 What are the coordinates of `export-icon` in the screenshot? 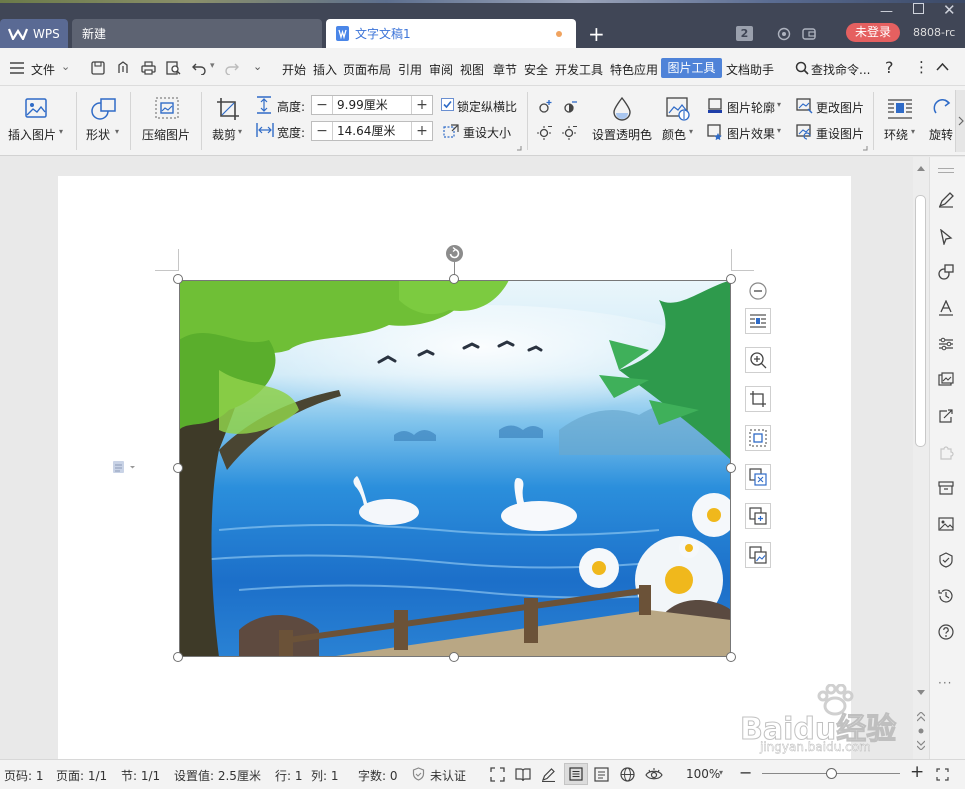 It's located at (123, 68).